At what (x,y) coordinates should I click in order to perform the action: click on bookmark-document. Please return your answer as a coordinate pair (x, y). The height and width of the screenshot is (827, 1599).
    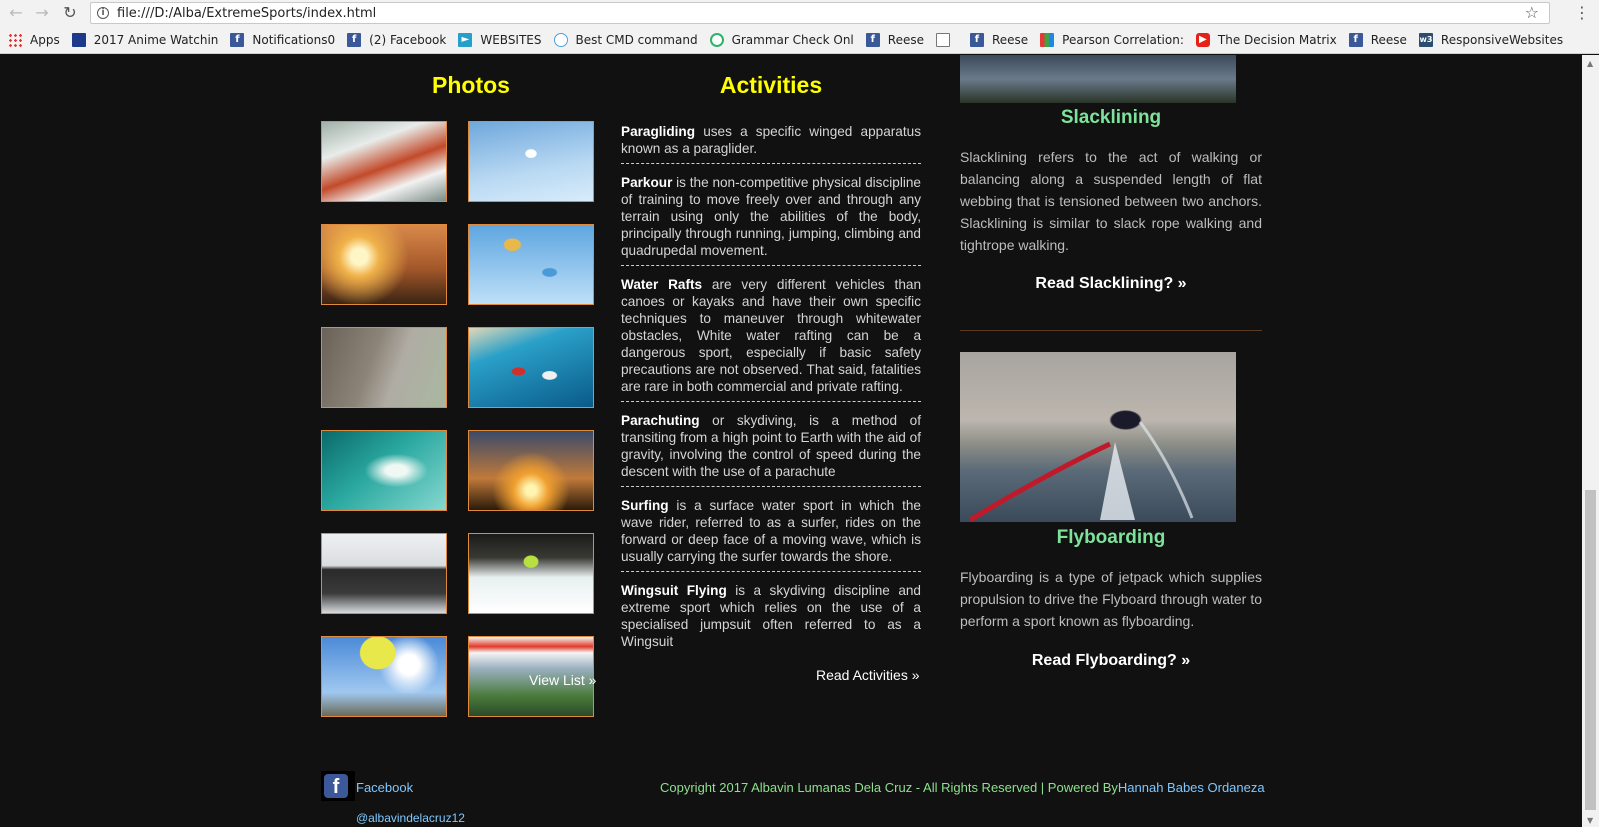
    Looking at the image, I should click on (946, 40).